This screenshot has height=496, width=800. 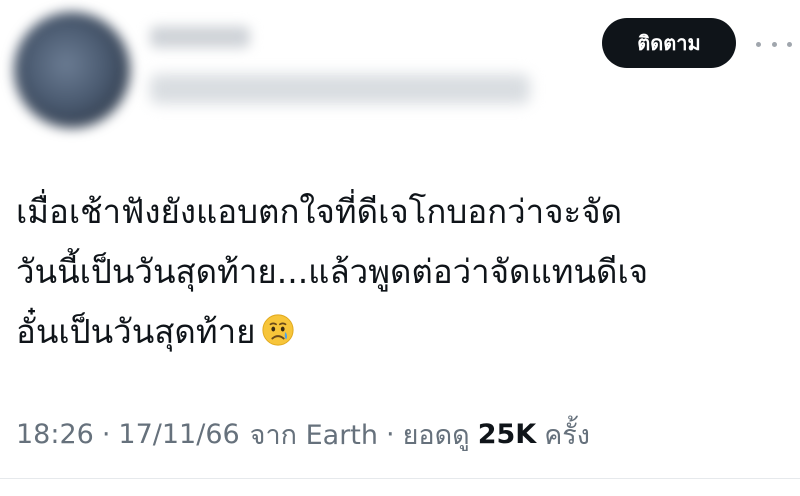 I want to click on tweet-source: จาก Earth, so click(x=313, y=435).